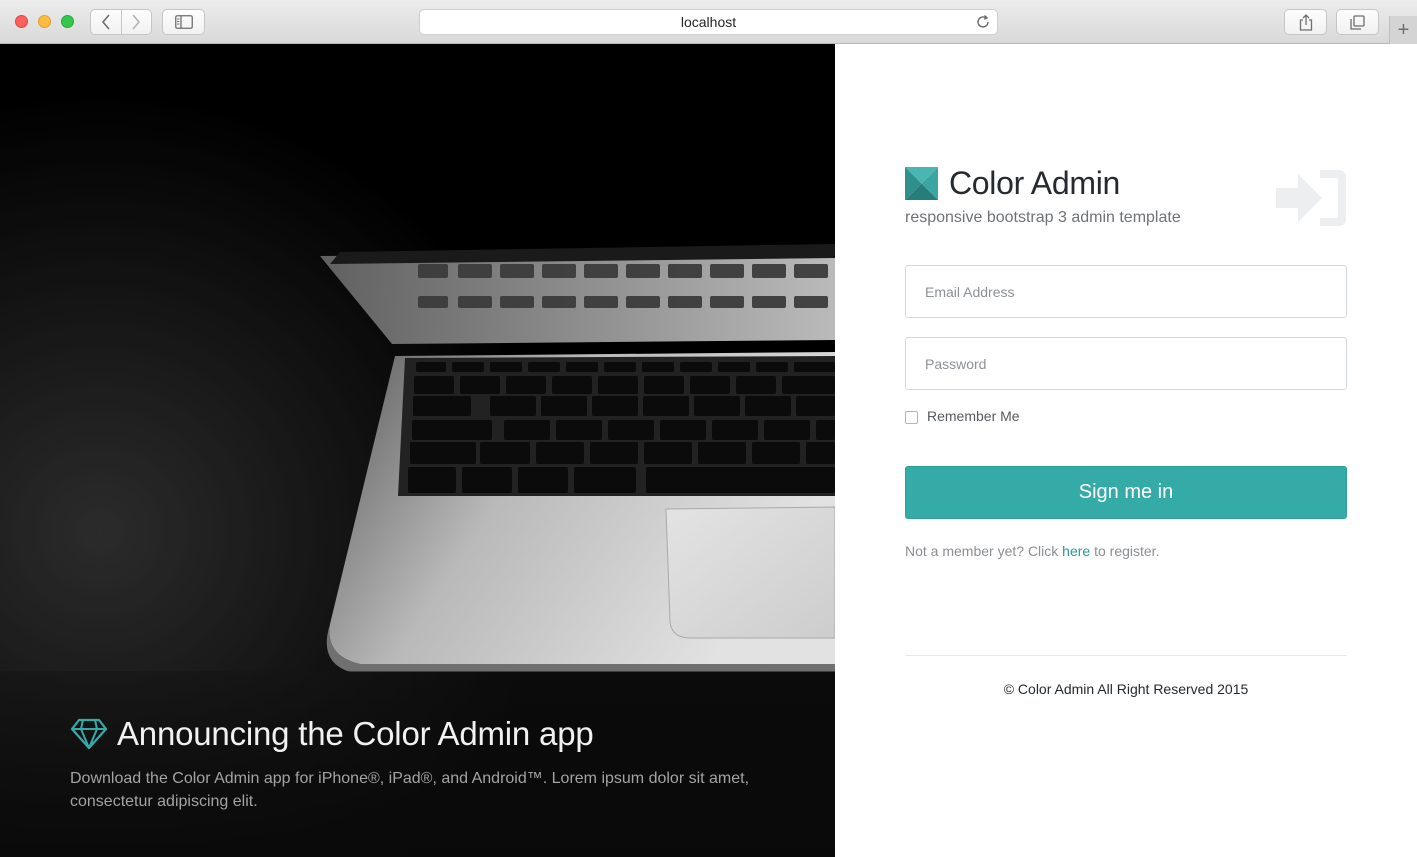  I want to click on history-navigation, so click(121, 22).